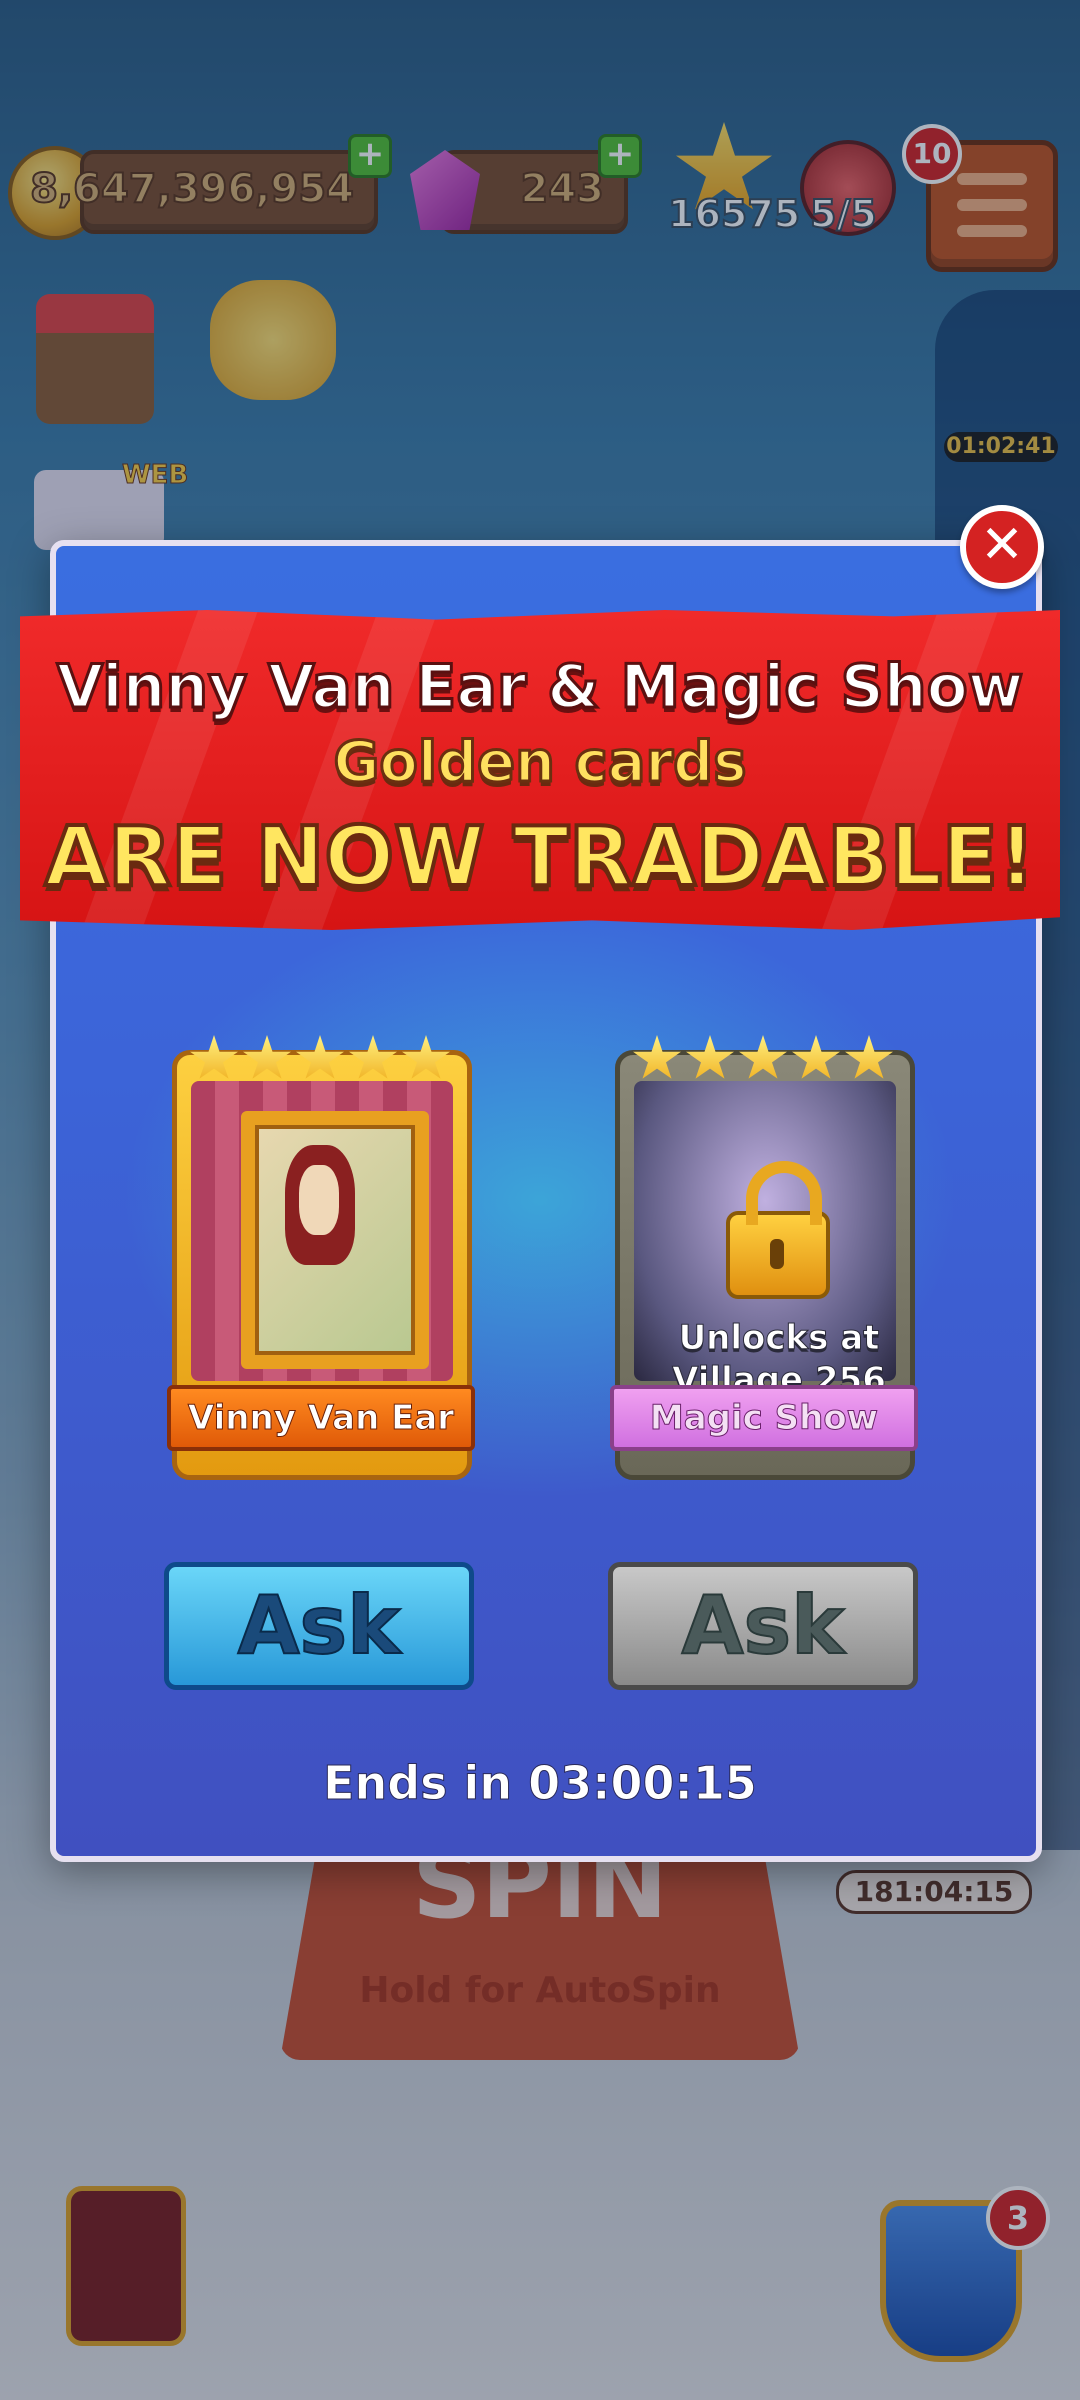 This screenshot has width=1080, height=2400. Describe the element at coordinates (319, 1626) in the screenshot. I see `ask-button-vinny: Ask` at that location.